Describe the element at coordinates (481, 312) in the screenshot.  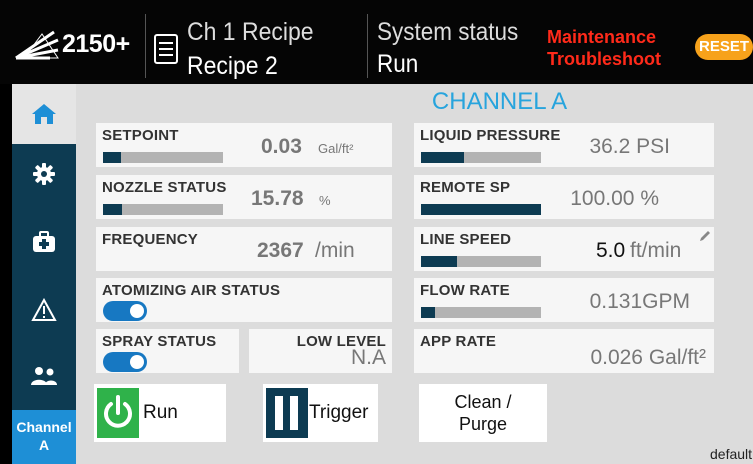
I see `flow-rate-bar` at that location.